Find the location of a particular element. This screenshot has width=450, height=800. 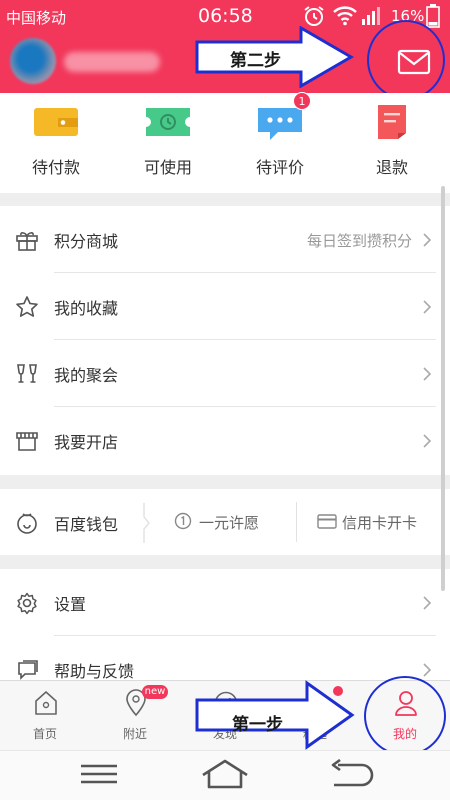

menu-favorites: 我的收藏 is located at coordinates (225, 306).